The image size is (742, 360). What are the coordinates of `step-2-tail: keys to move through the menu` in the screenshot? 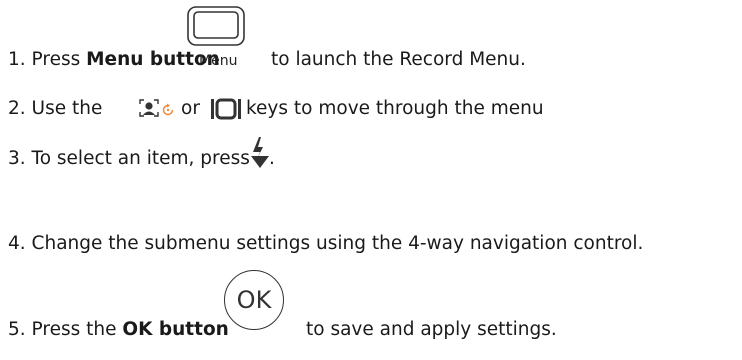 It's located at (395, 109).